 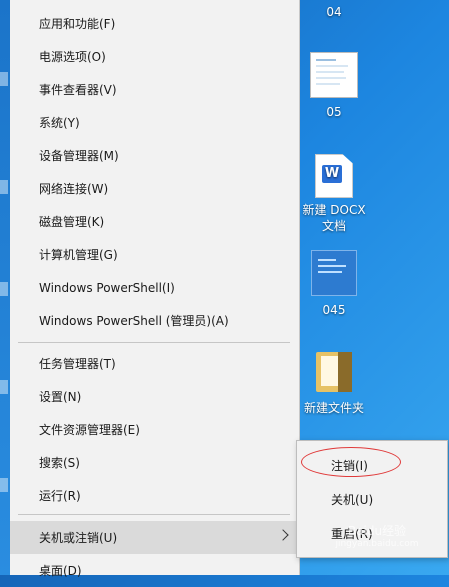 I want to click on submenu-item-shutdown: 关机(U), so click(x=372, y=499).